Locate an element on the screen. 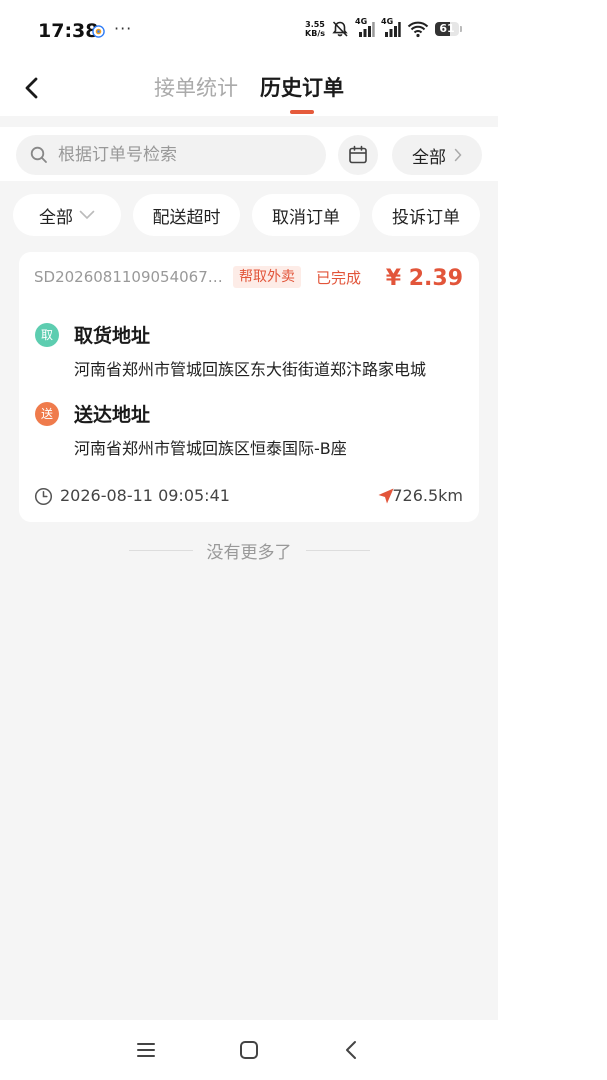 The height and width of the screenshot is (1080, 607). back-nav-icon is located at coordinates (352, 1050).